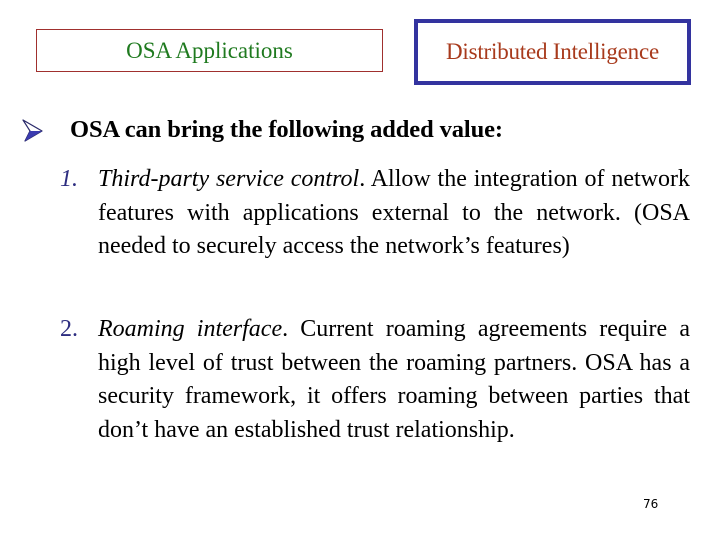 This screenshot has height=540, width=720. What do you see at coordinates (33, 130) in the screenshot?
I see `arrowhead-bullet-icon` at bounding box center [33, 130].